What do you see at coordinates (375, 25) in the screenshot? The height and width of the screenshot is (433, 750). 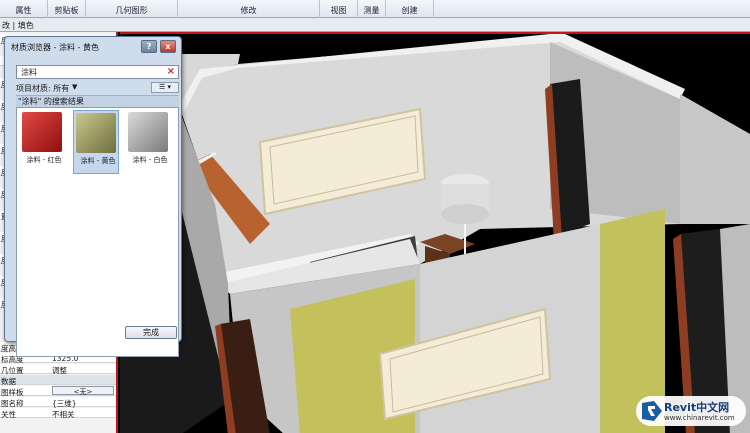 I see `options-bar: 改 | 填色` at bounding box center [375, 25].